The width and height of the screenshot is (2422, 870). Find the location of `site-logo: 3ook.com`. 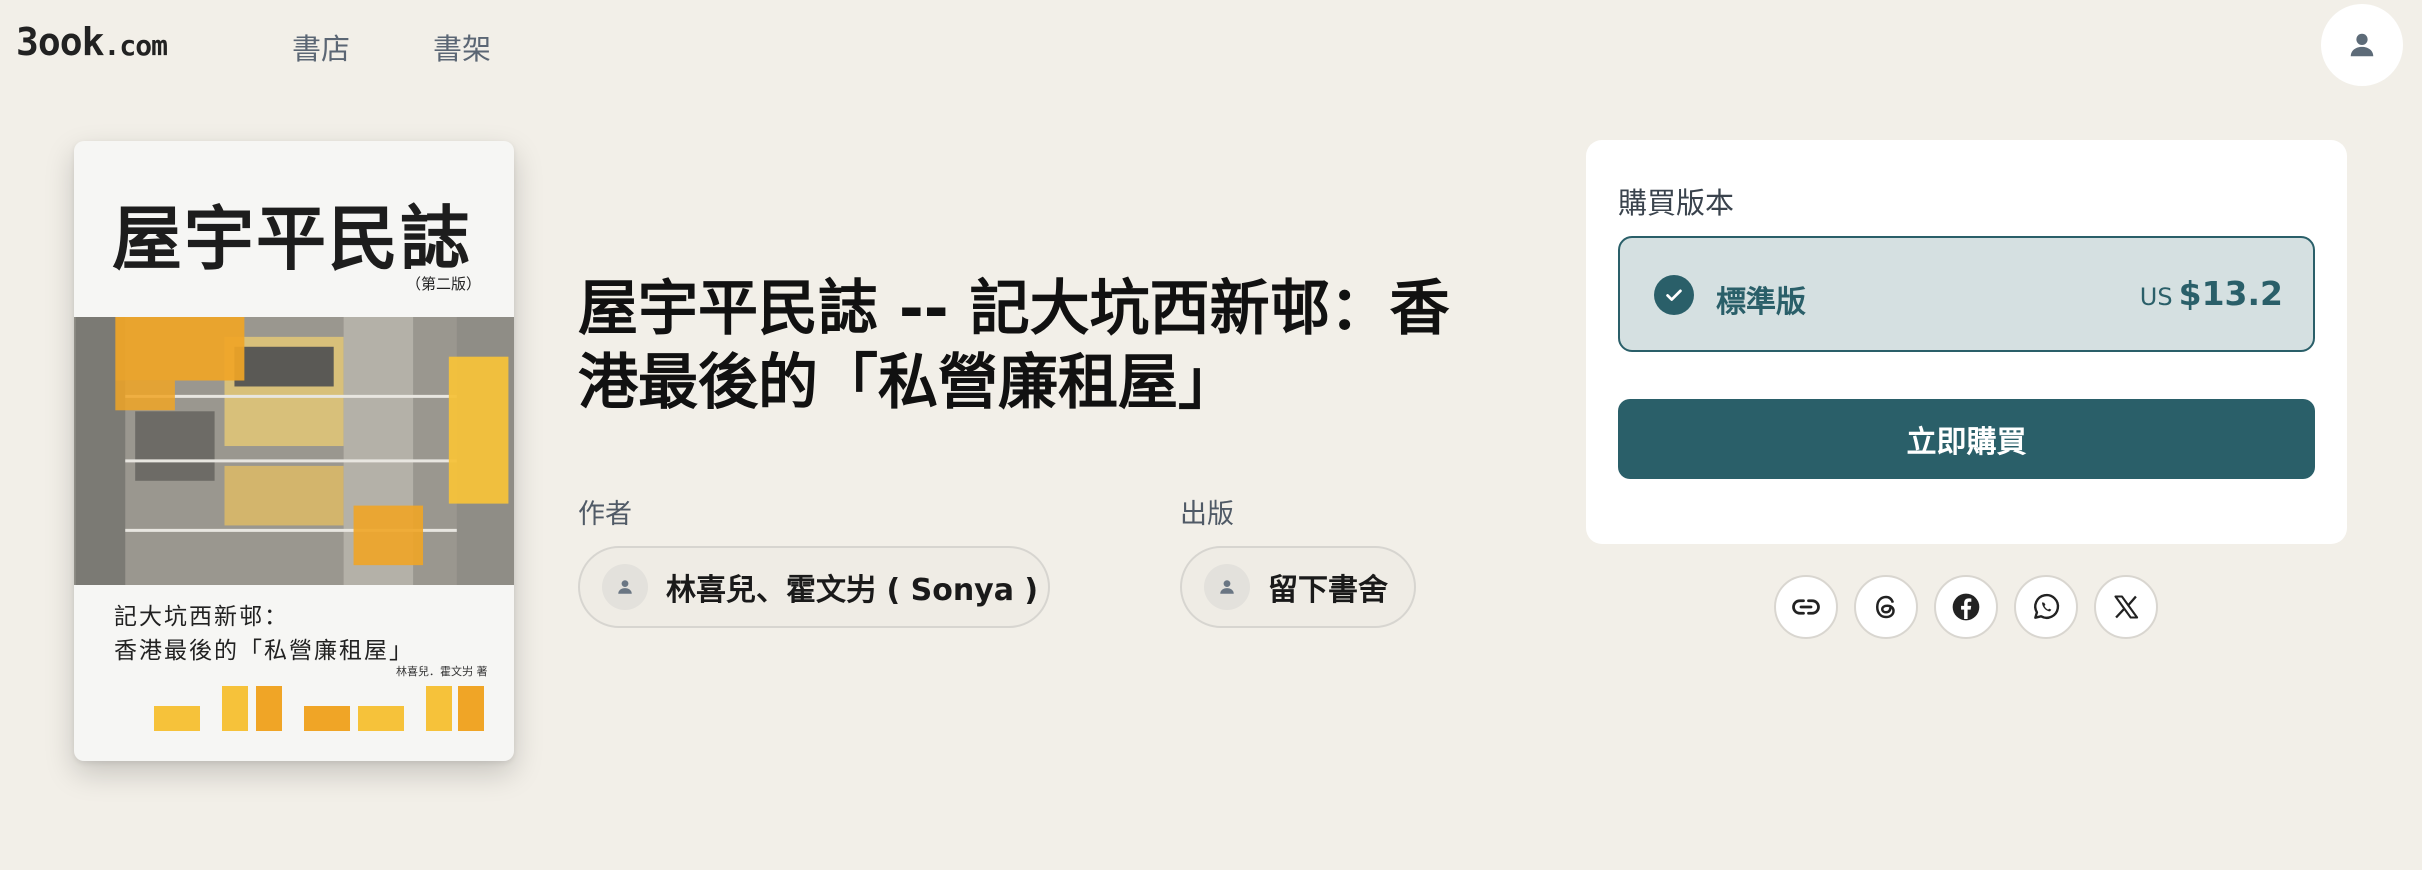

site-logo: 3ook.com is located at coordinates (92, 42).